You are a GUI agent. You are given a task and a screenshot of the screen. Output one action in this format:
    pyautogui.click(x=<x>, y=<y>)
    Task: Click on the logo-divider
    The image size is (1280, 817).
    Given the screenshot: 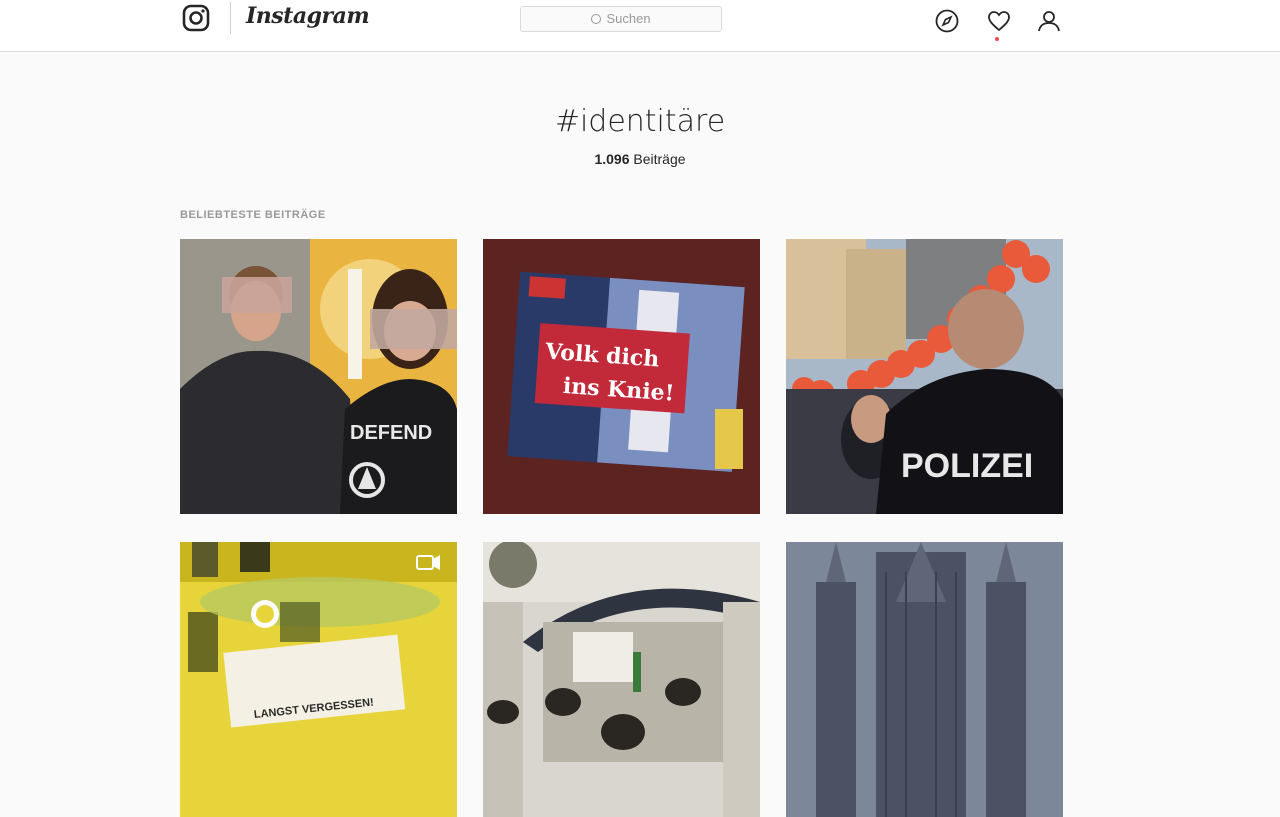 What is the action you would take?
    pyautogui.click(x=230, y=18)
    